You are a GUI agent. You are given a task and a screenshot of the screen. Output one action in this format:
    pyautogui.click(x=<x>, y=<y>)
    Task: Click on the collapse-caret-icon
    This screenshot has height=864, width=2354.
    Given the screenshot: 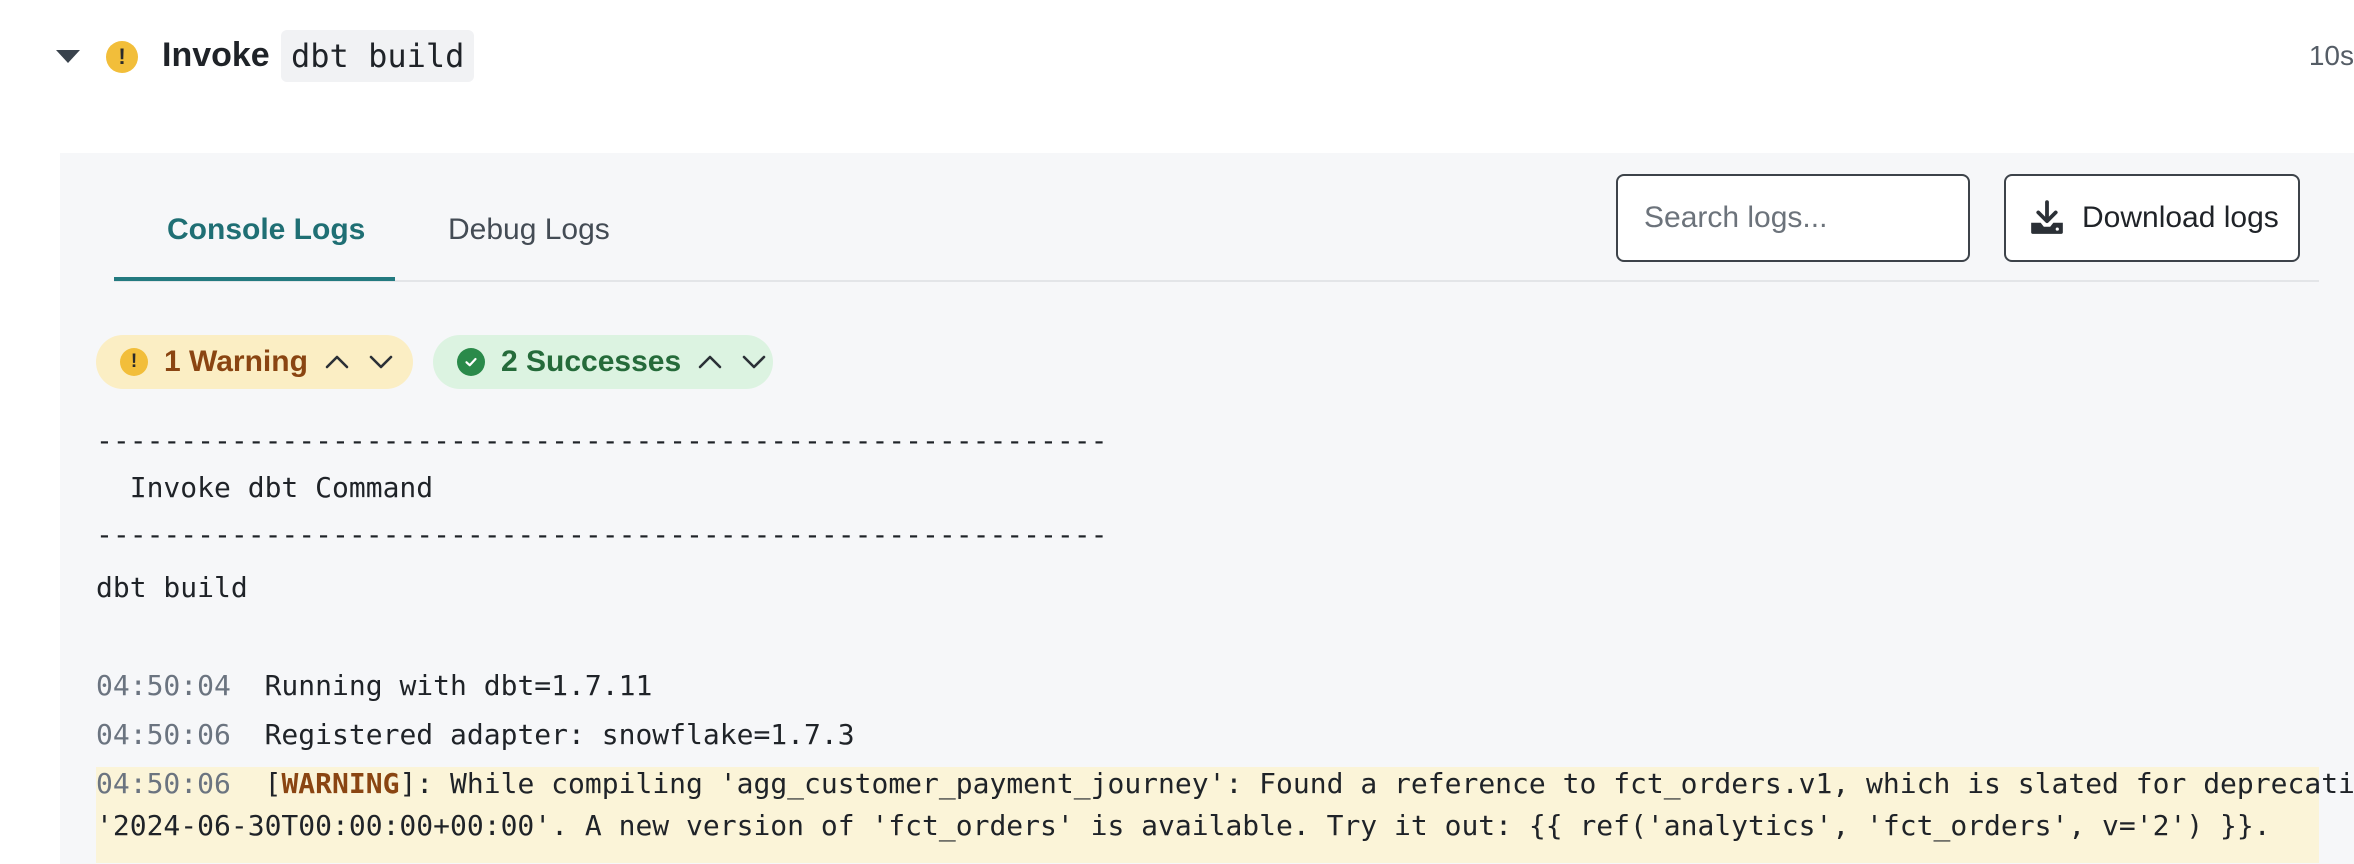 What is the action you would take?
    pyautogui.click(x=68, y=56)
    